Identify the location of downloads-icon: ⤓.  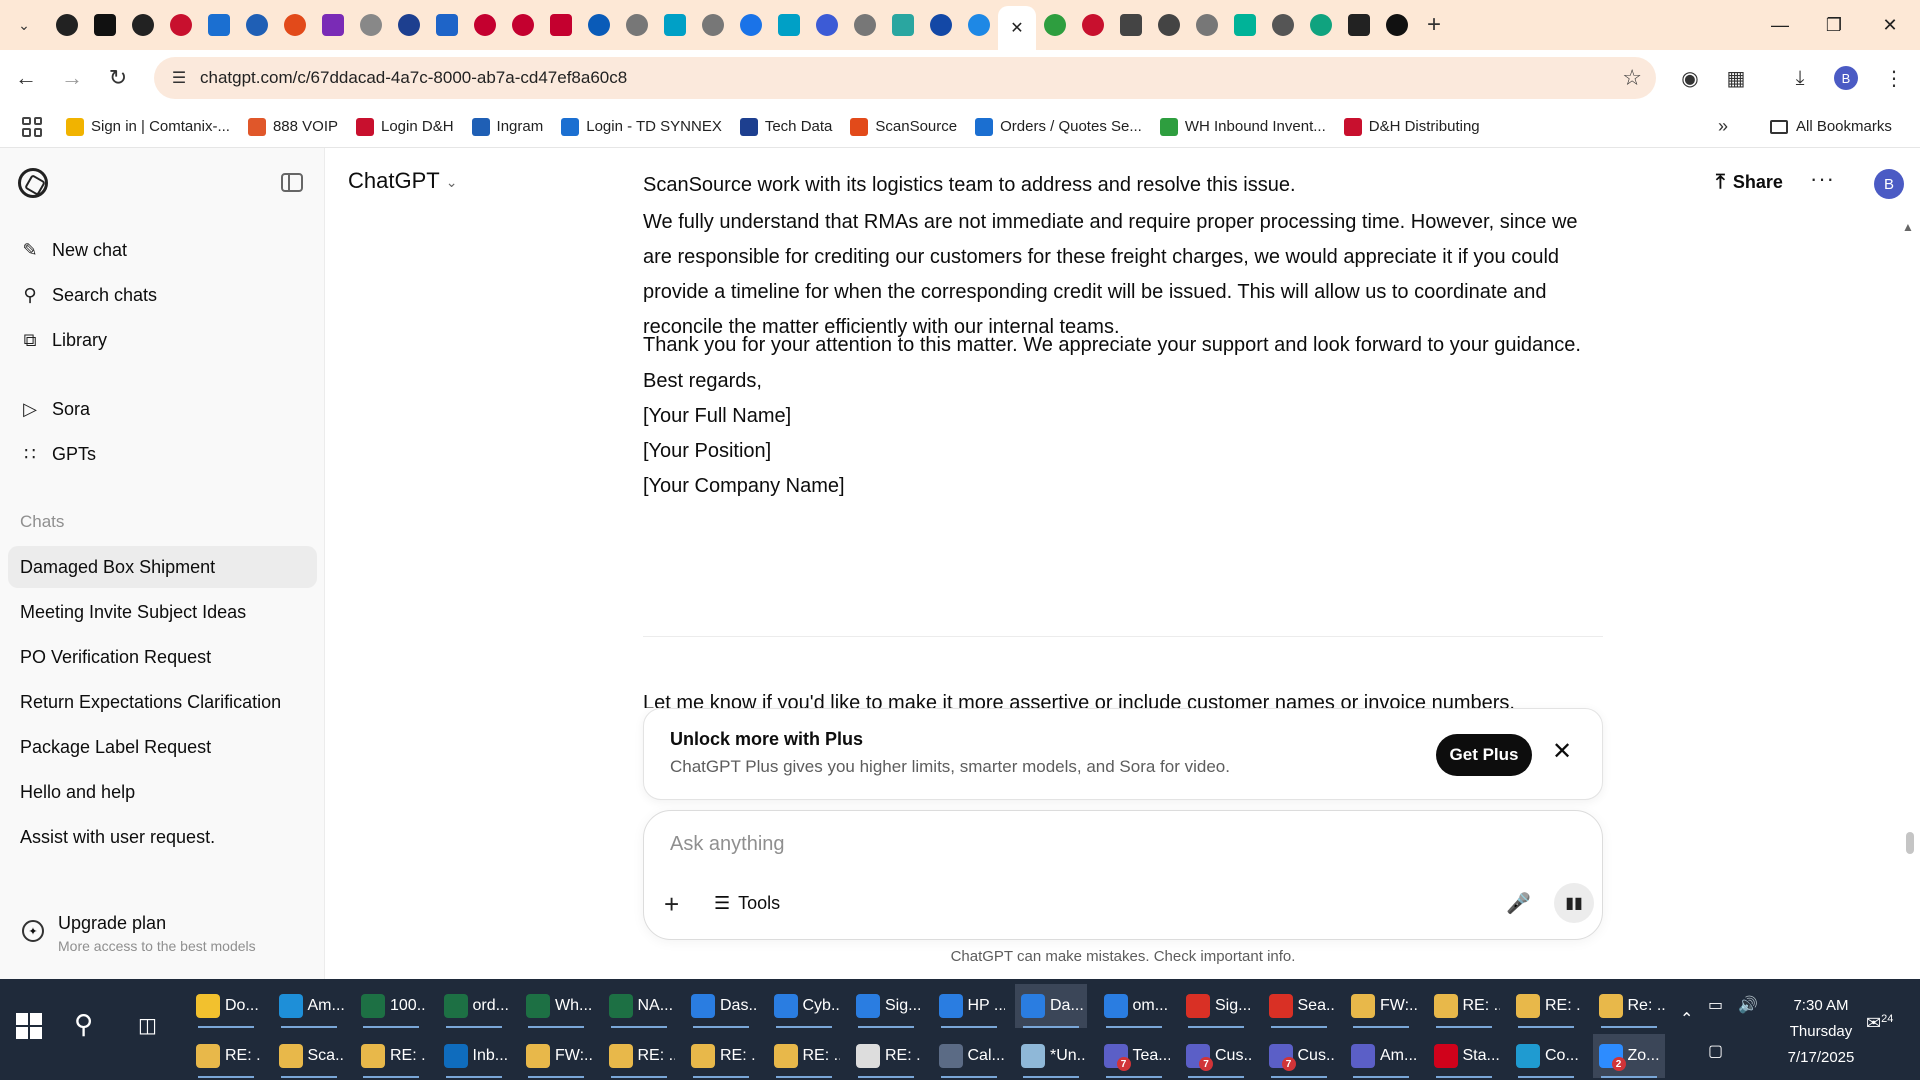
(1800, 78).